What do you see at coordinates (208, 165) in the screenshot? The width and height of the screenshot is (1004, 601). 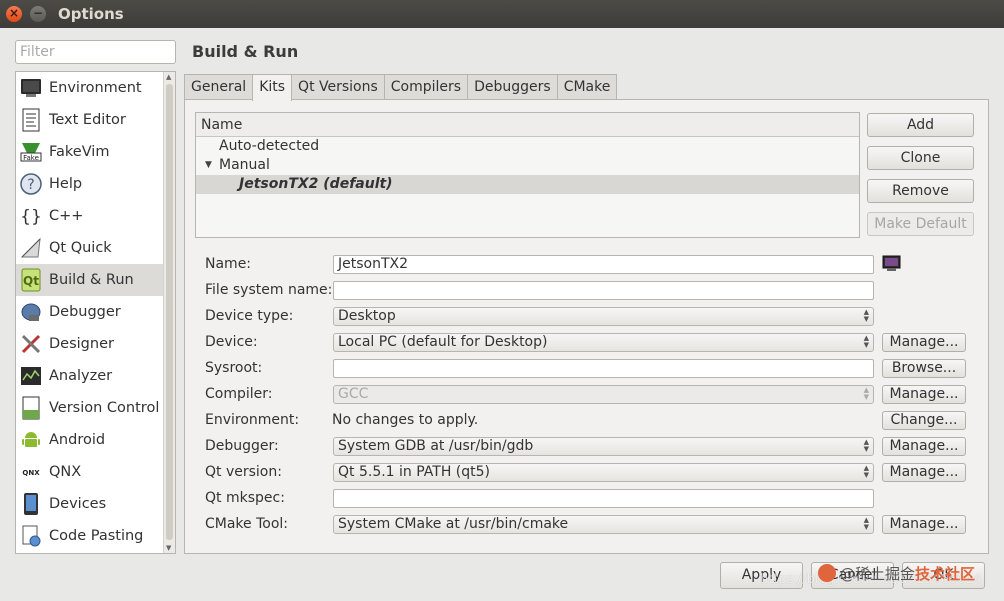 I see `expand-arrow-icon: ▼` at bounding box center [208, 165].